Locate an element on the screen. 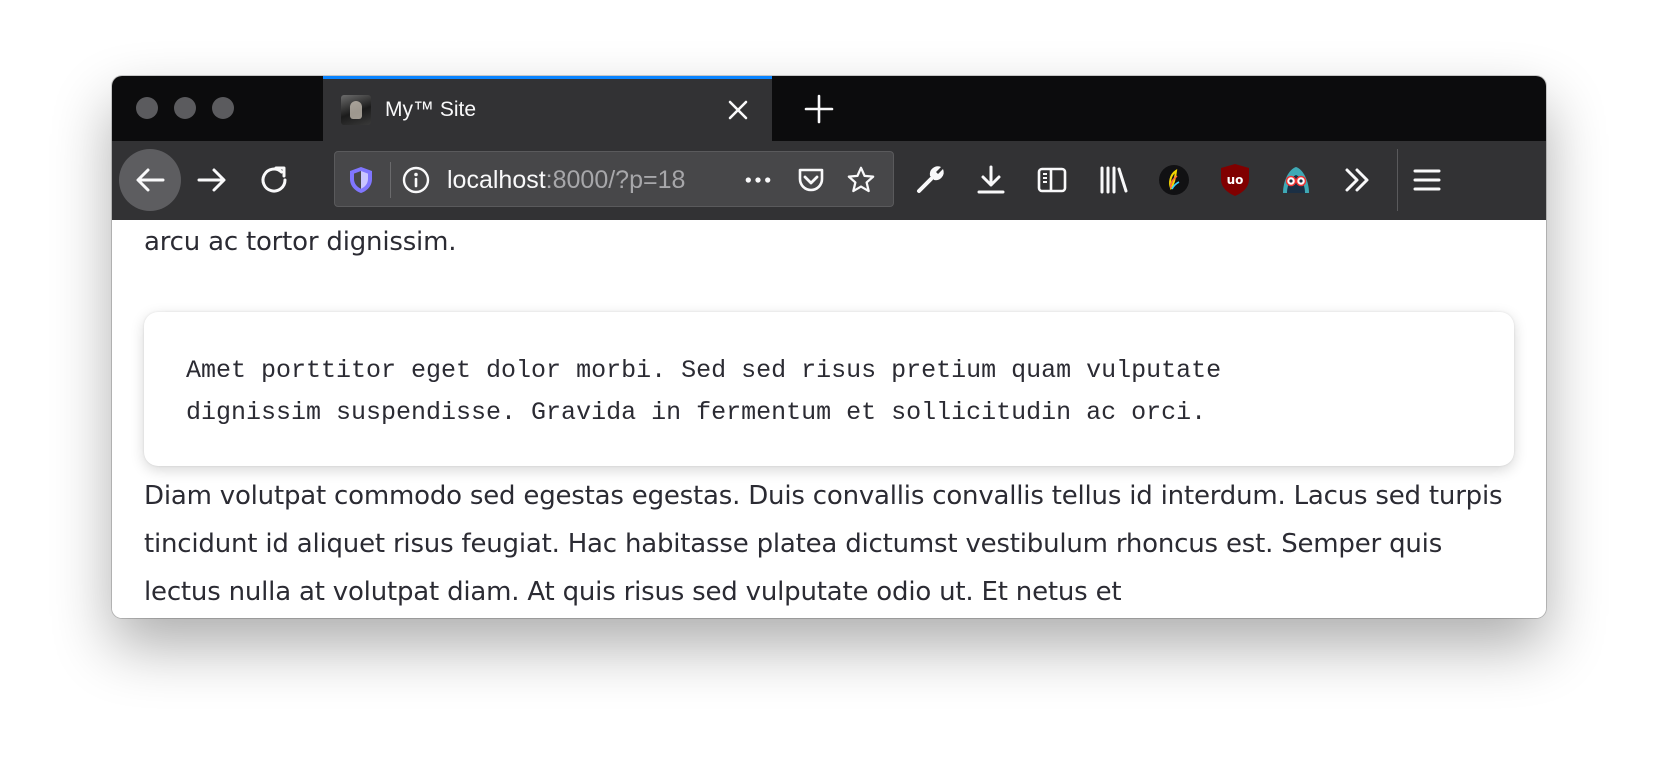 The width and height of the screenshot is (1658, 766). edge-extension-icon is located at coordinates (1174, 180).